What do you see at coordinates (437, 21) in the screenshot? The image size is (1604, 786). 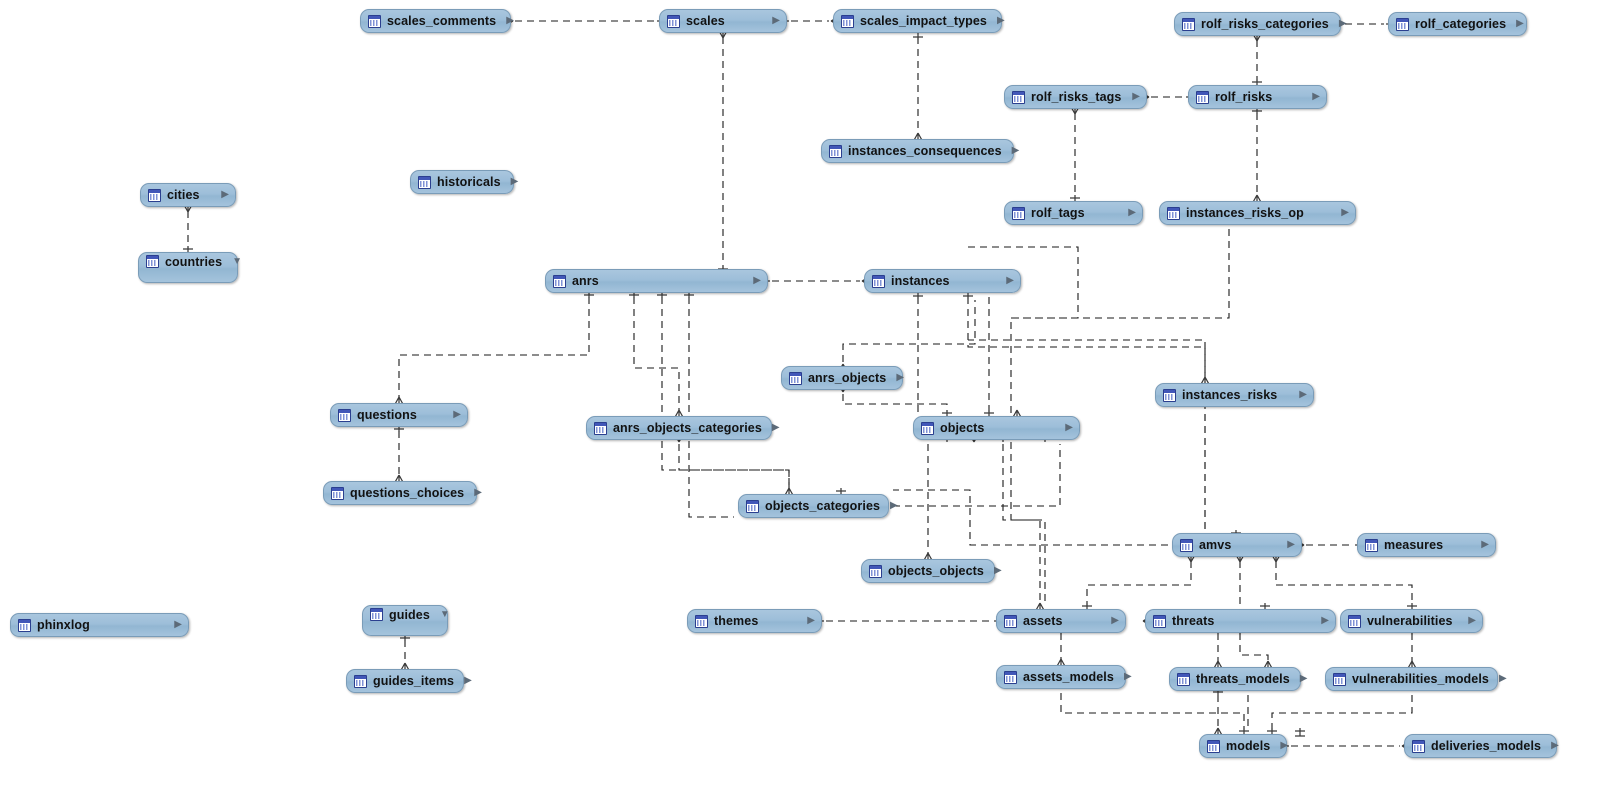 I see `table-node-header: scales_comments ▶` at bounding box center [437, 21].